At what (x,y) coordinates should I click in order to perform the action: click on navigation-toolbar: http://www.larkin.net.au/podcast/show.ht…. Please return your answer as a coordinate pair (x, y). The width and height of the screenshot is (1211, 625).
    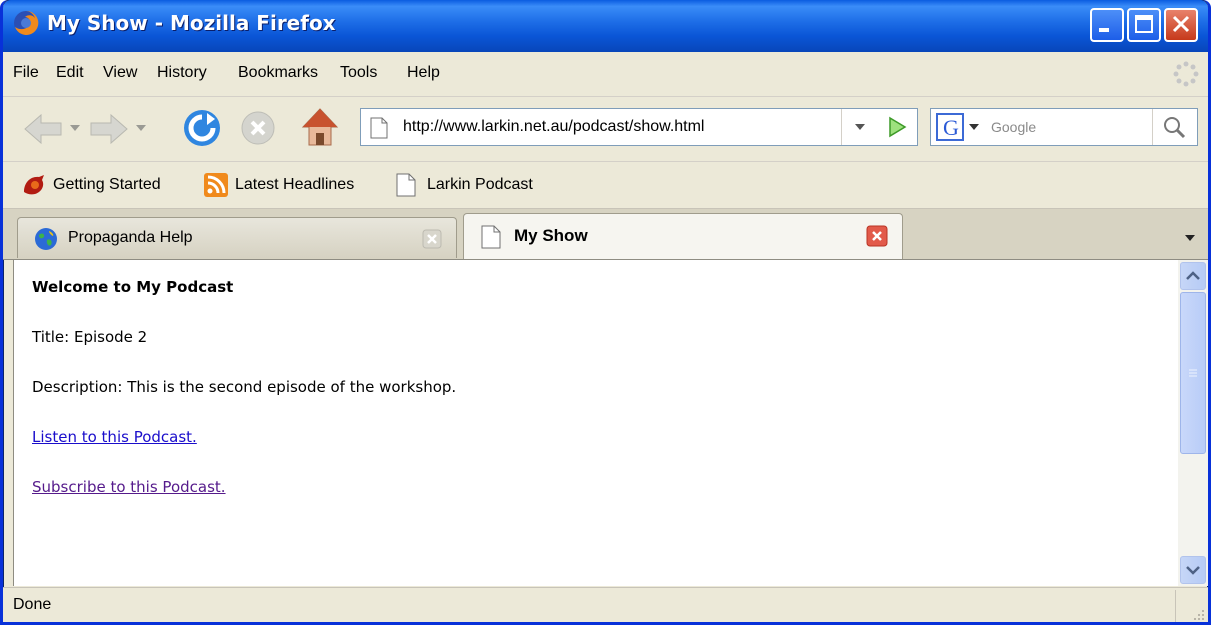
    Looking at the image, I should click on (605, 129).